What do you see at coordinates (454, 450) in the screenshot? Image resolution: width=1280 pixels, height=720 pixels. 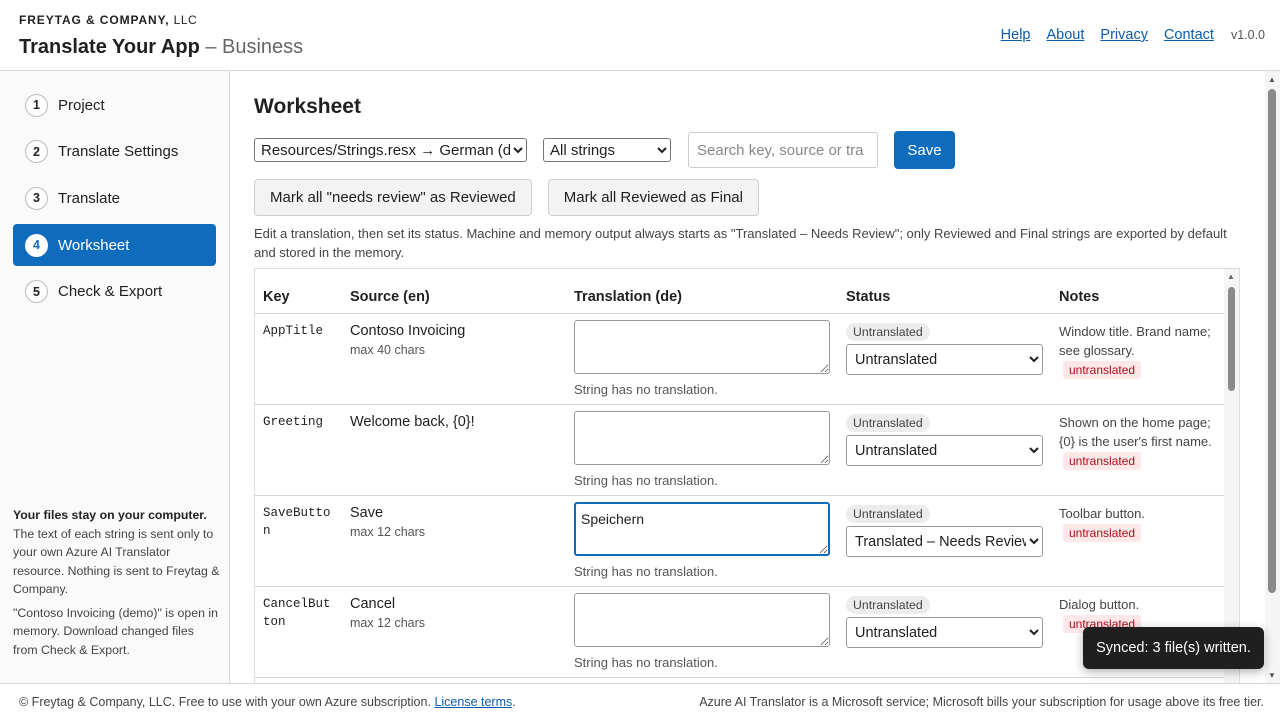 I see `source-cell: Welcome back, {0}!` at bounding box center [454, 450].